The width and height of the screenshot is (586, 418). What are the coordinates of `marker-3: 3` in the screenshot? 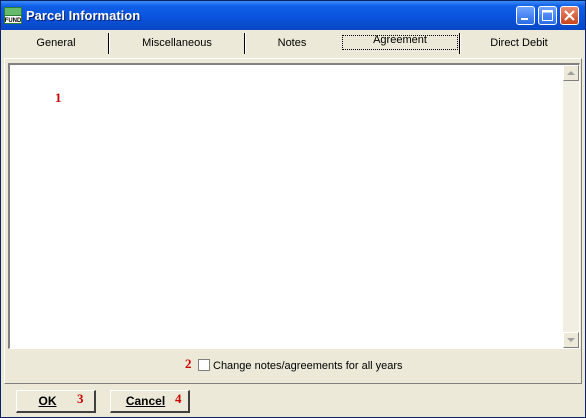 It's located at (80, 398).